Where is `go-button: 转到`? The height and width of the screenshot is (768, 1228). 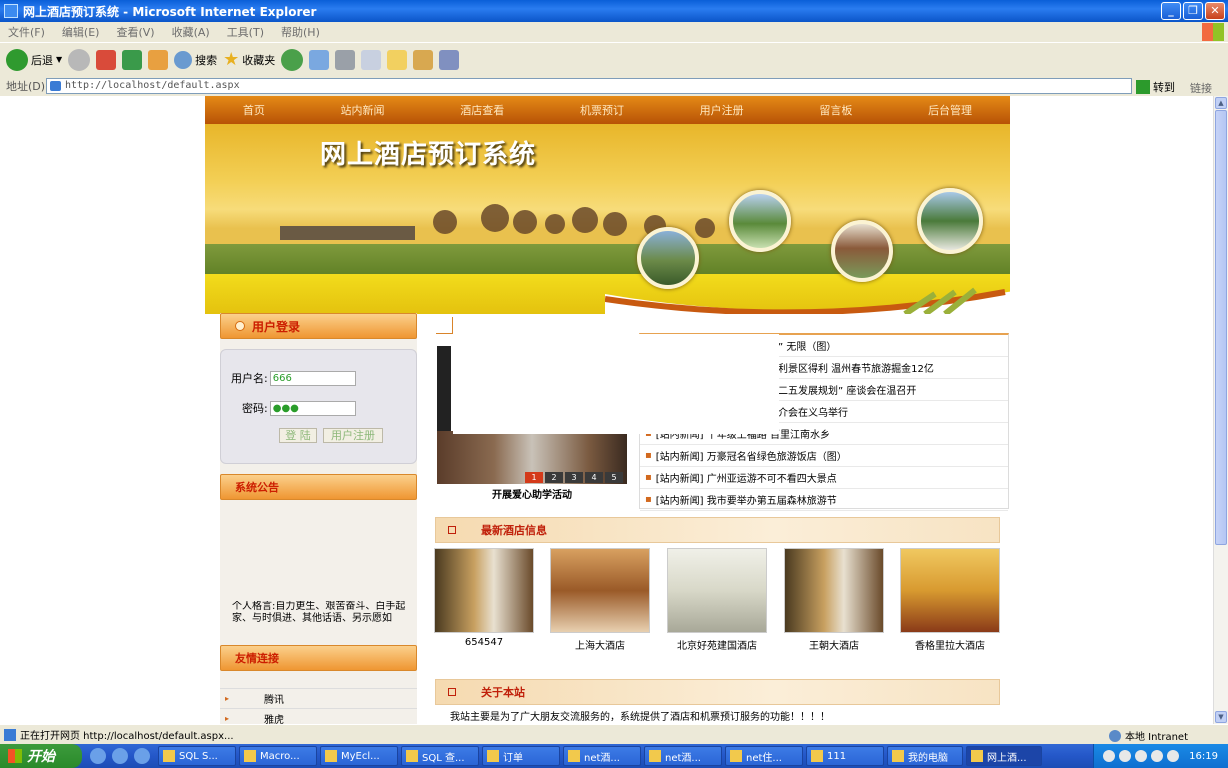 go-button: 转到 is located at coordinates (1155, 87).